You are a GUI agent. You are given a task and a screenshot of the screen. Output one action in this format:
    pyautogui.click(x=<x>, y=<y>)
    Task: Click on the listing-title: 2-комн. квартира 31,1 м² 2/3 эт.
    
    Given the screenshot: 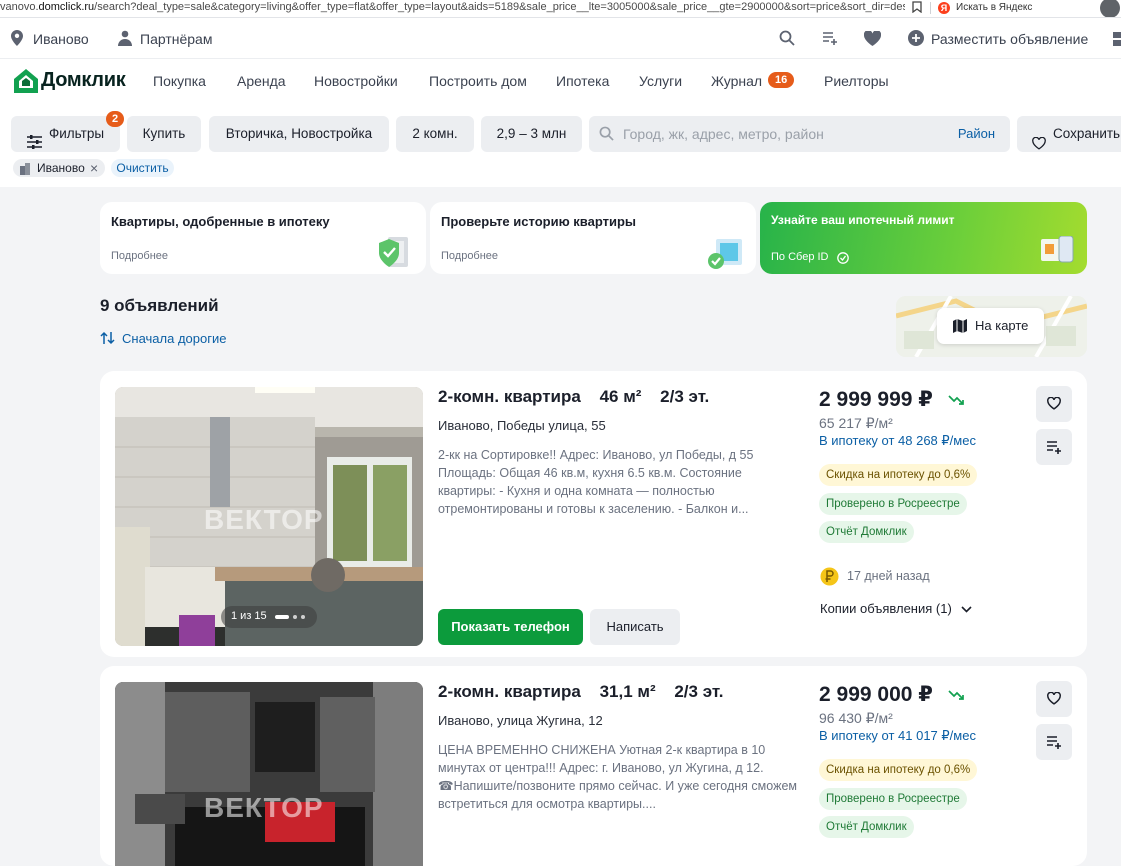 What is the action you would take?
    pyautogui.click(x=580, y=692)
    